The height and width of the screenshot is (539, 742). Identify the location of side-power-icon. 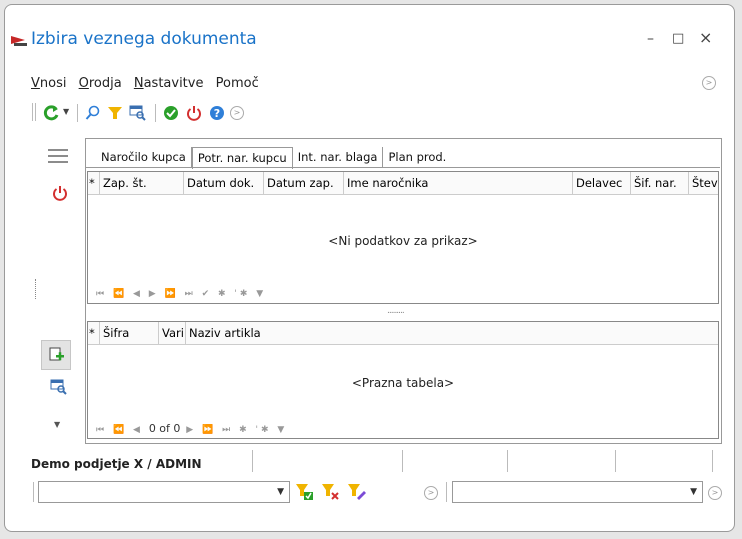
(60, 193).